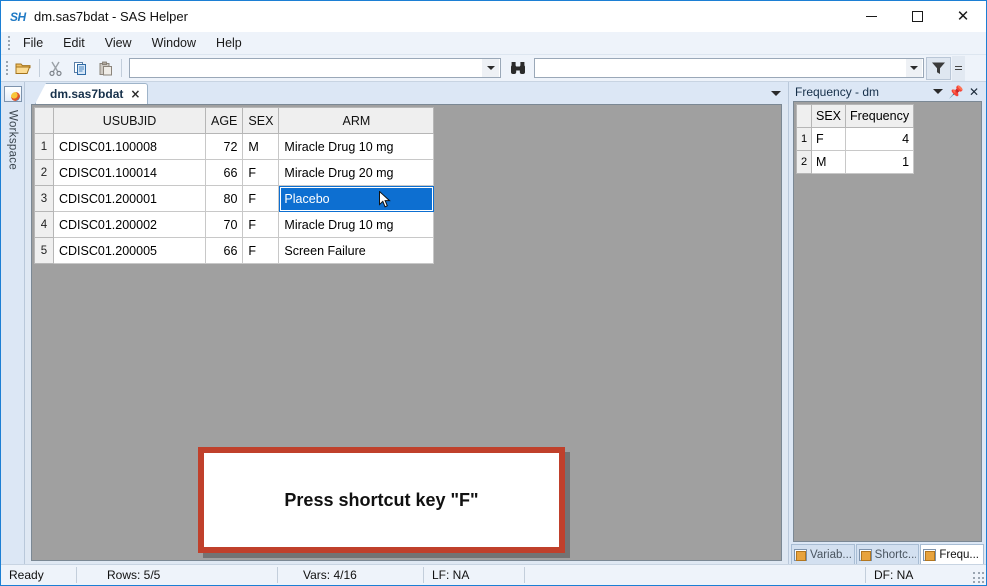 This screenshot has width=987, height=586. What do you see at coordinates (356, 198) in the screenshot?
I see `cell-arm-selected: Placebo` at bounding box center [356, 198].